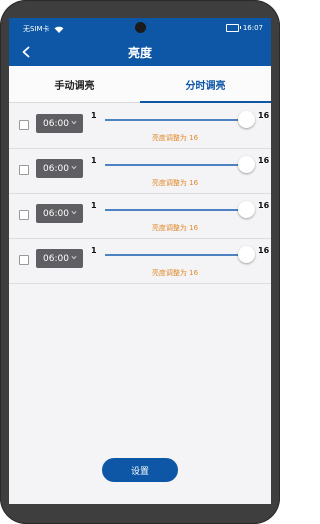  What do you see at coordinates (59, 29) in the screenshot?
I see `wifi-icon` at bounding box center [59, 29].